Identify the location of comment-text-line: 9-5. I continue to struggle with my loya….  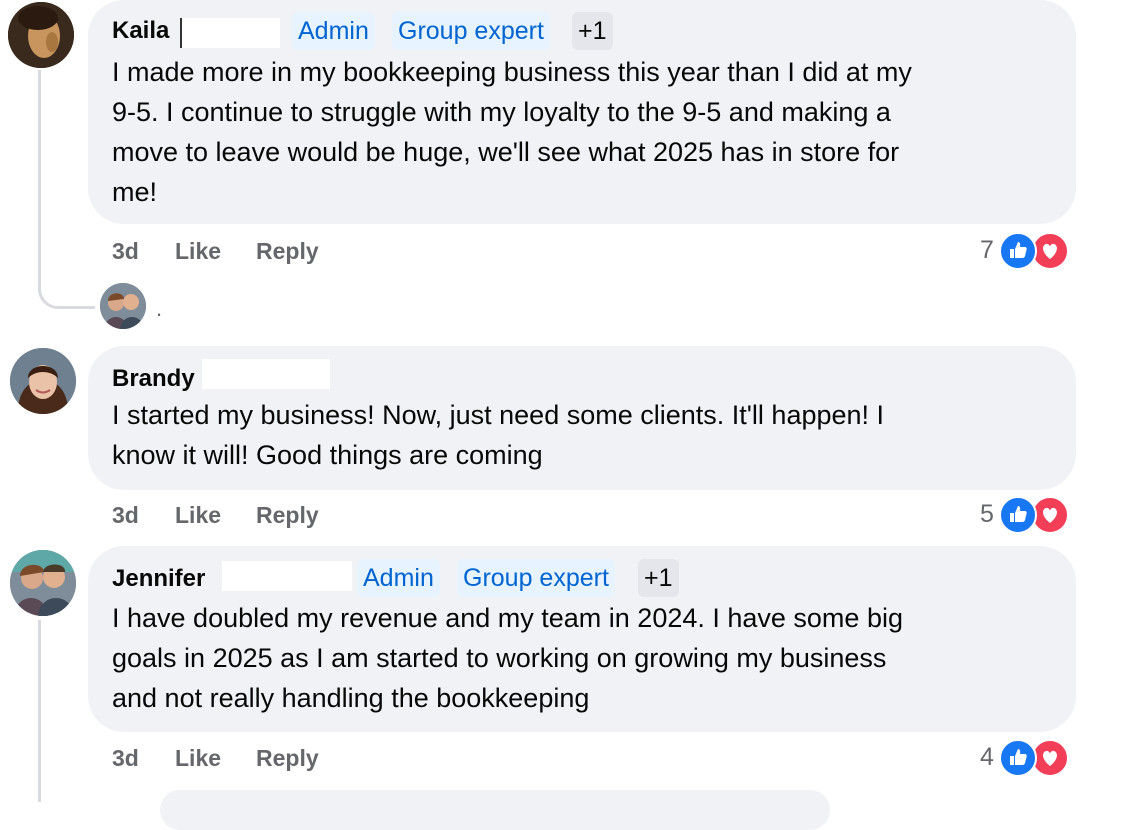
(501, 112).